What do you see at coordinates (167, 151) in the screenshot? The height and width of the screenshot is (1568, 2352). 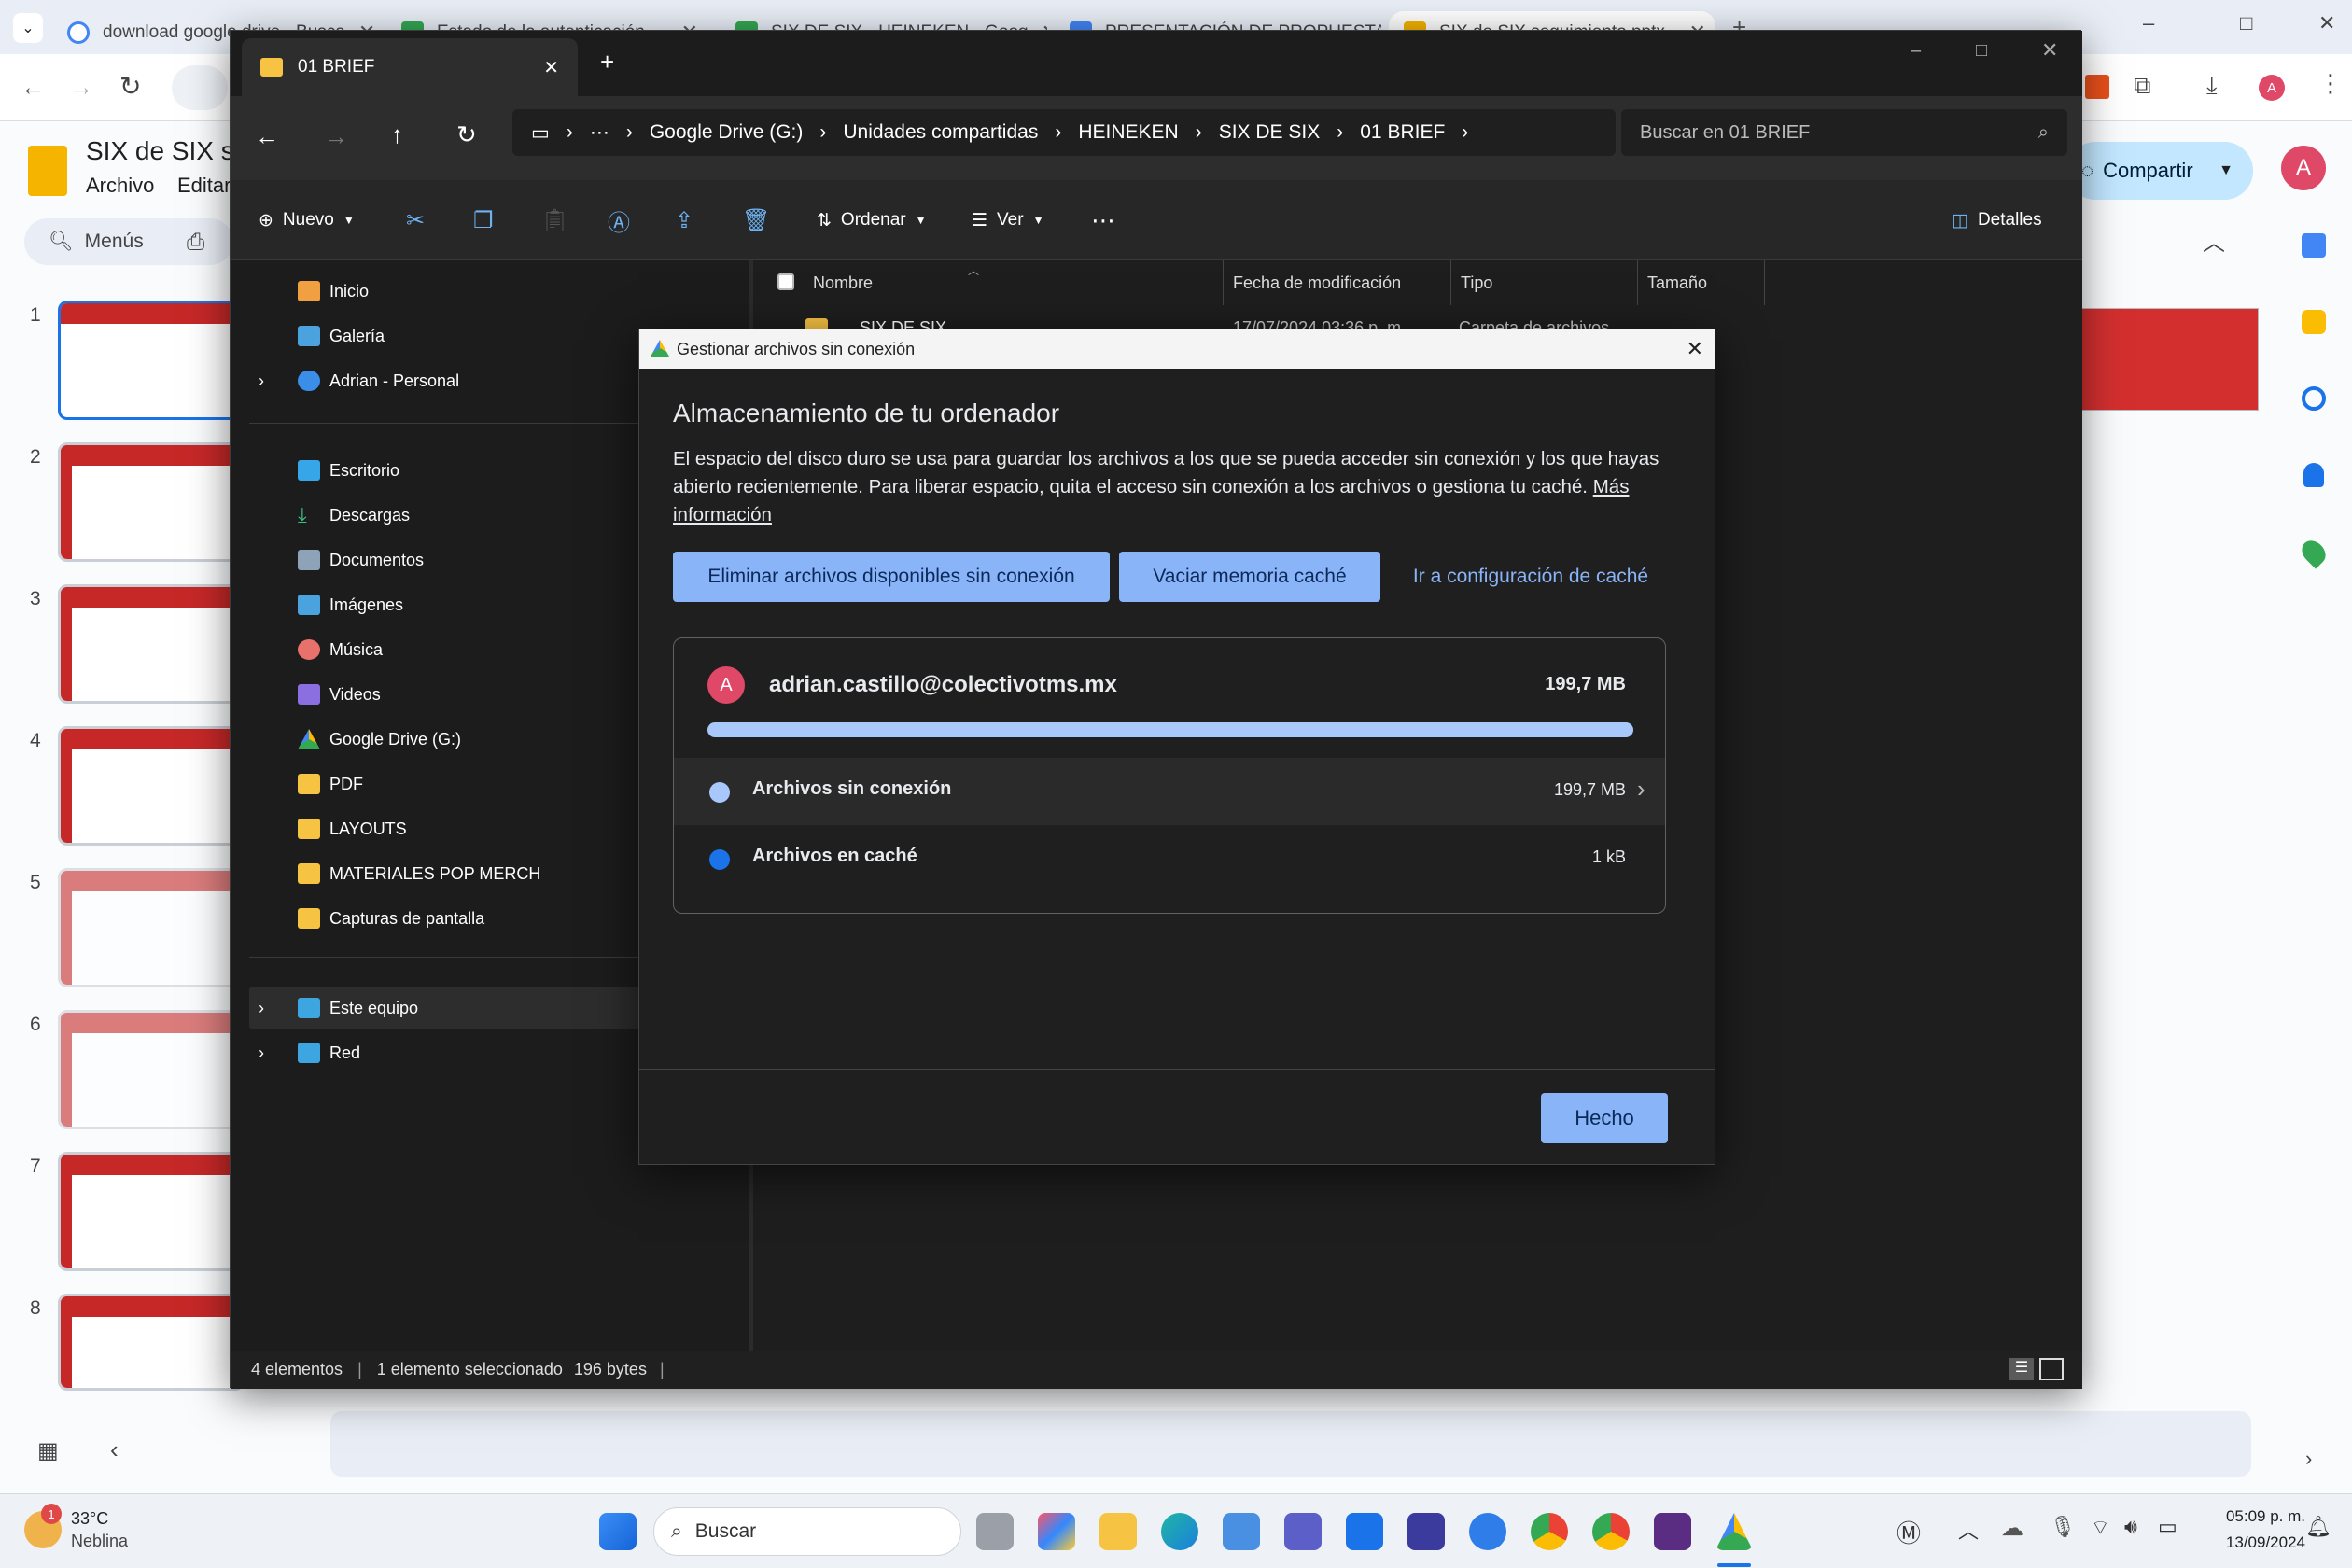 I see `document-title: SIX de SIX se` at bounding box center [167, 151].